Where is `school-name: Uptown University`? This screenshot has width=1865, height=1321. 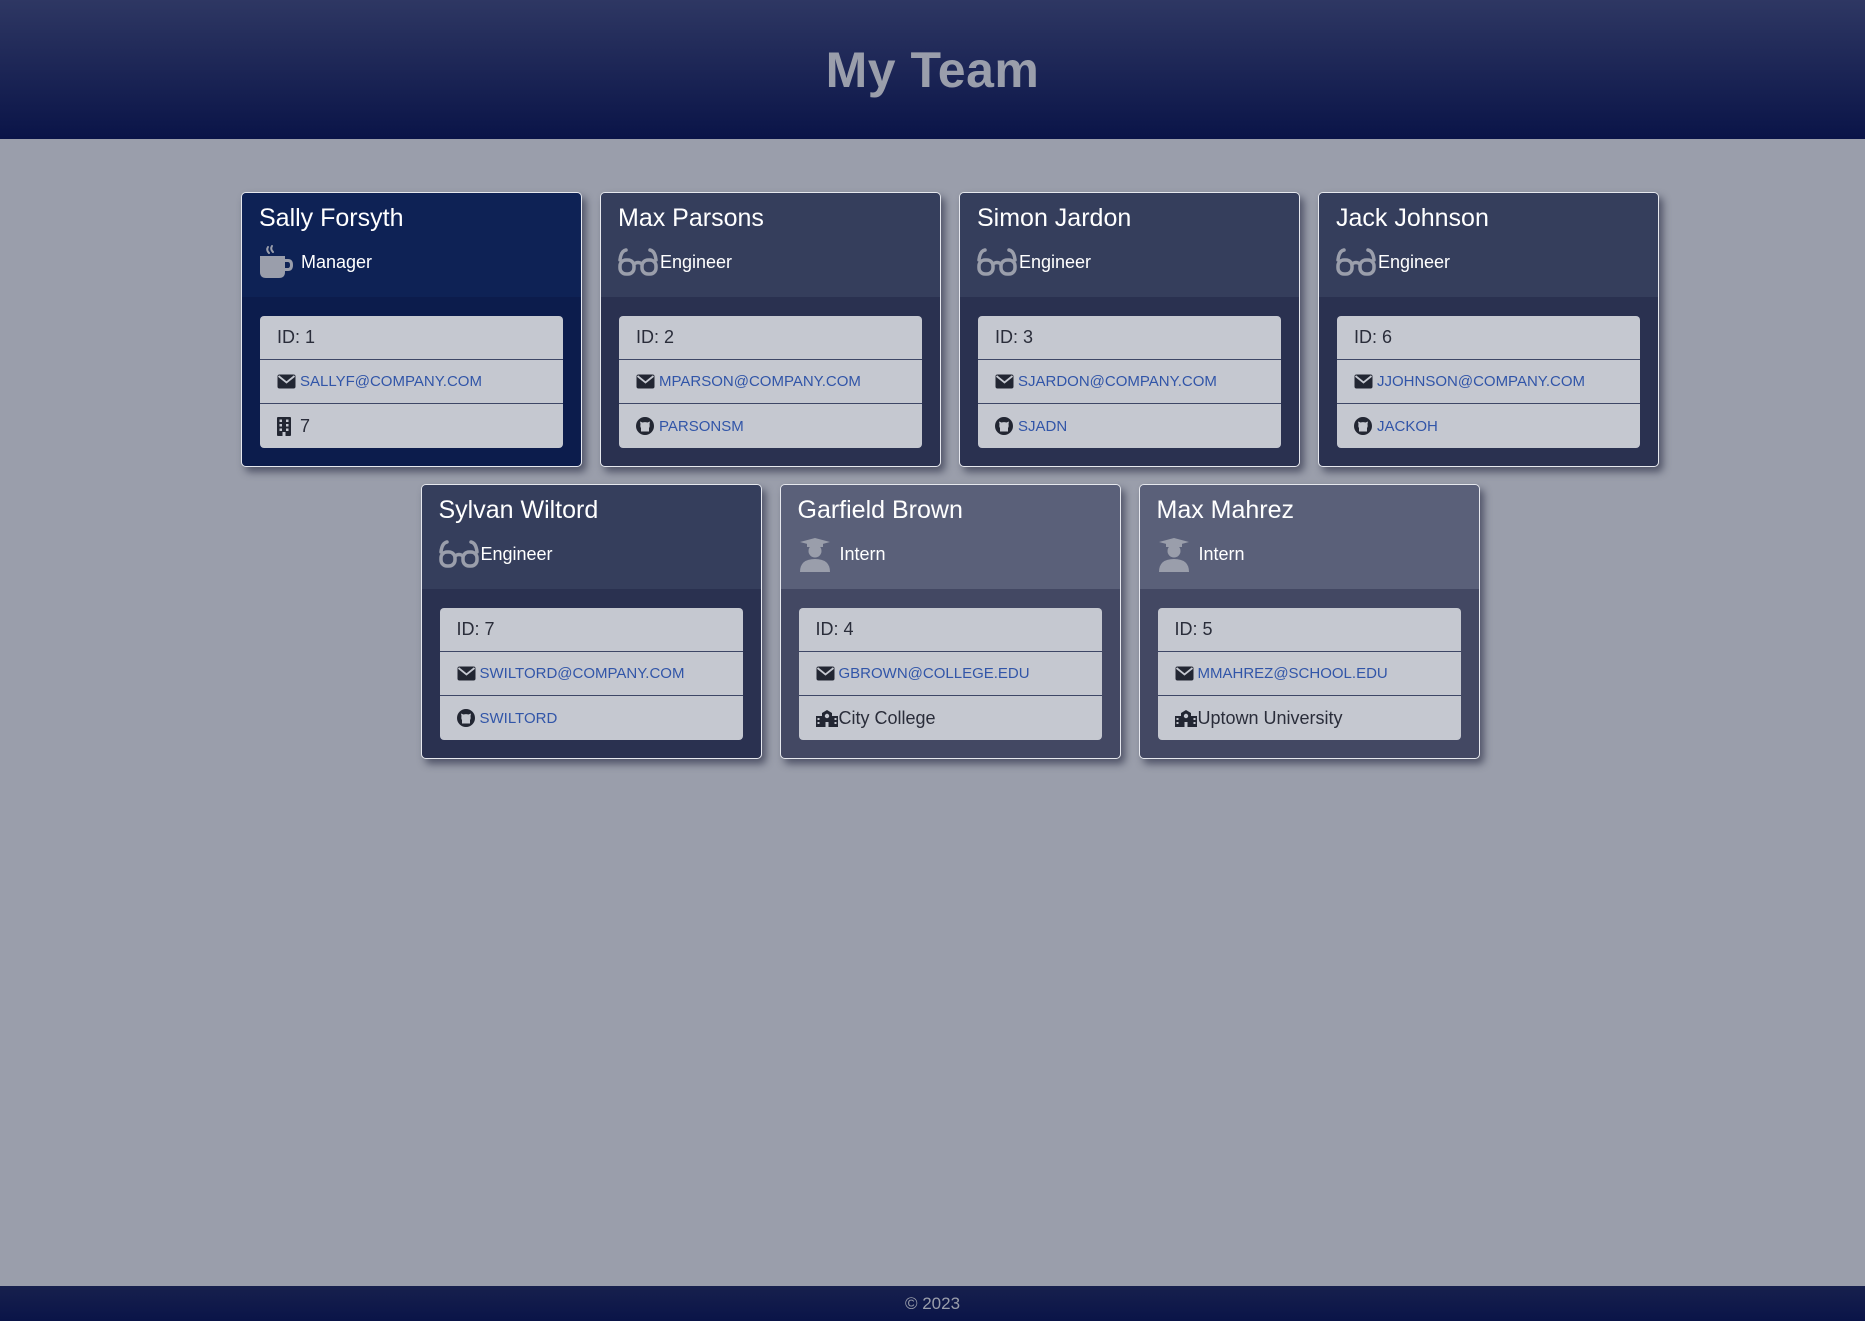 school-name: Uptown University is located at coordinates (1270, 717).